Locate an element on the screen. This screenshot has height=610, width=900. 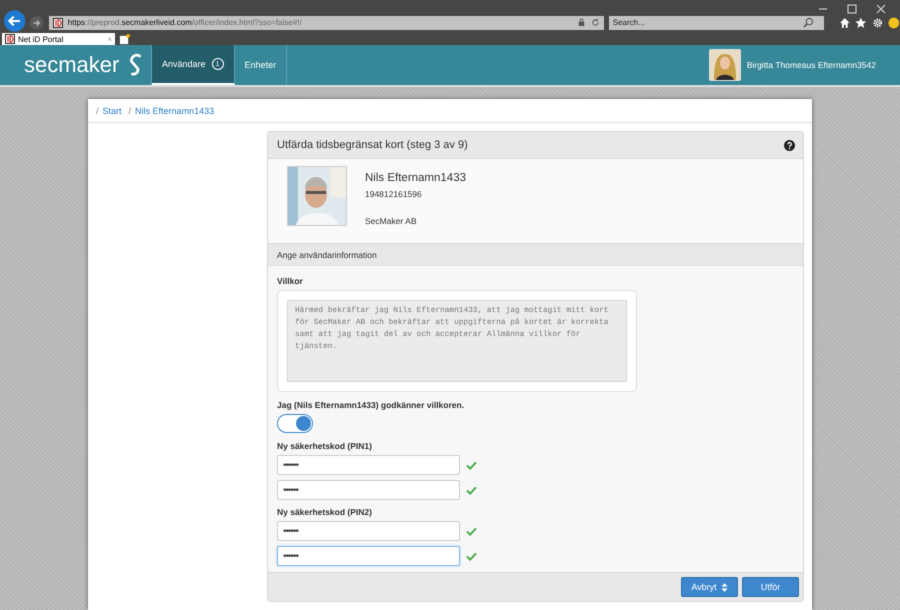
field-label: Villkor is located at coordinates (290, 281).